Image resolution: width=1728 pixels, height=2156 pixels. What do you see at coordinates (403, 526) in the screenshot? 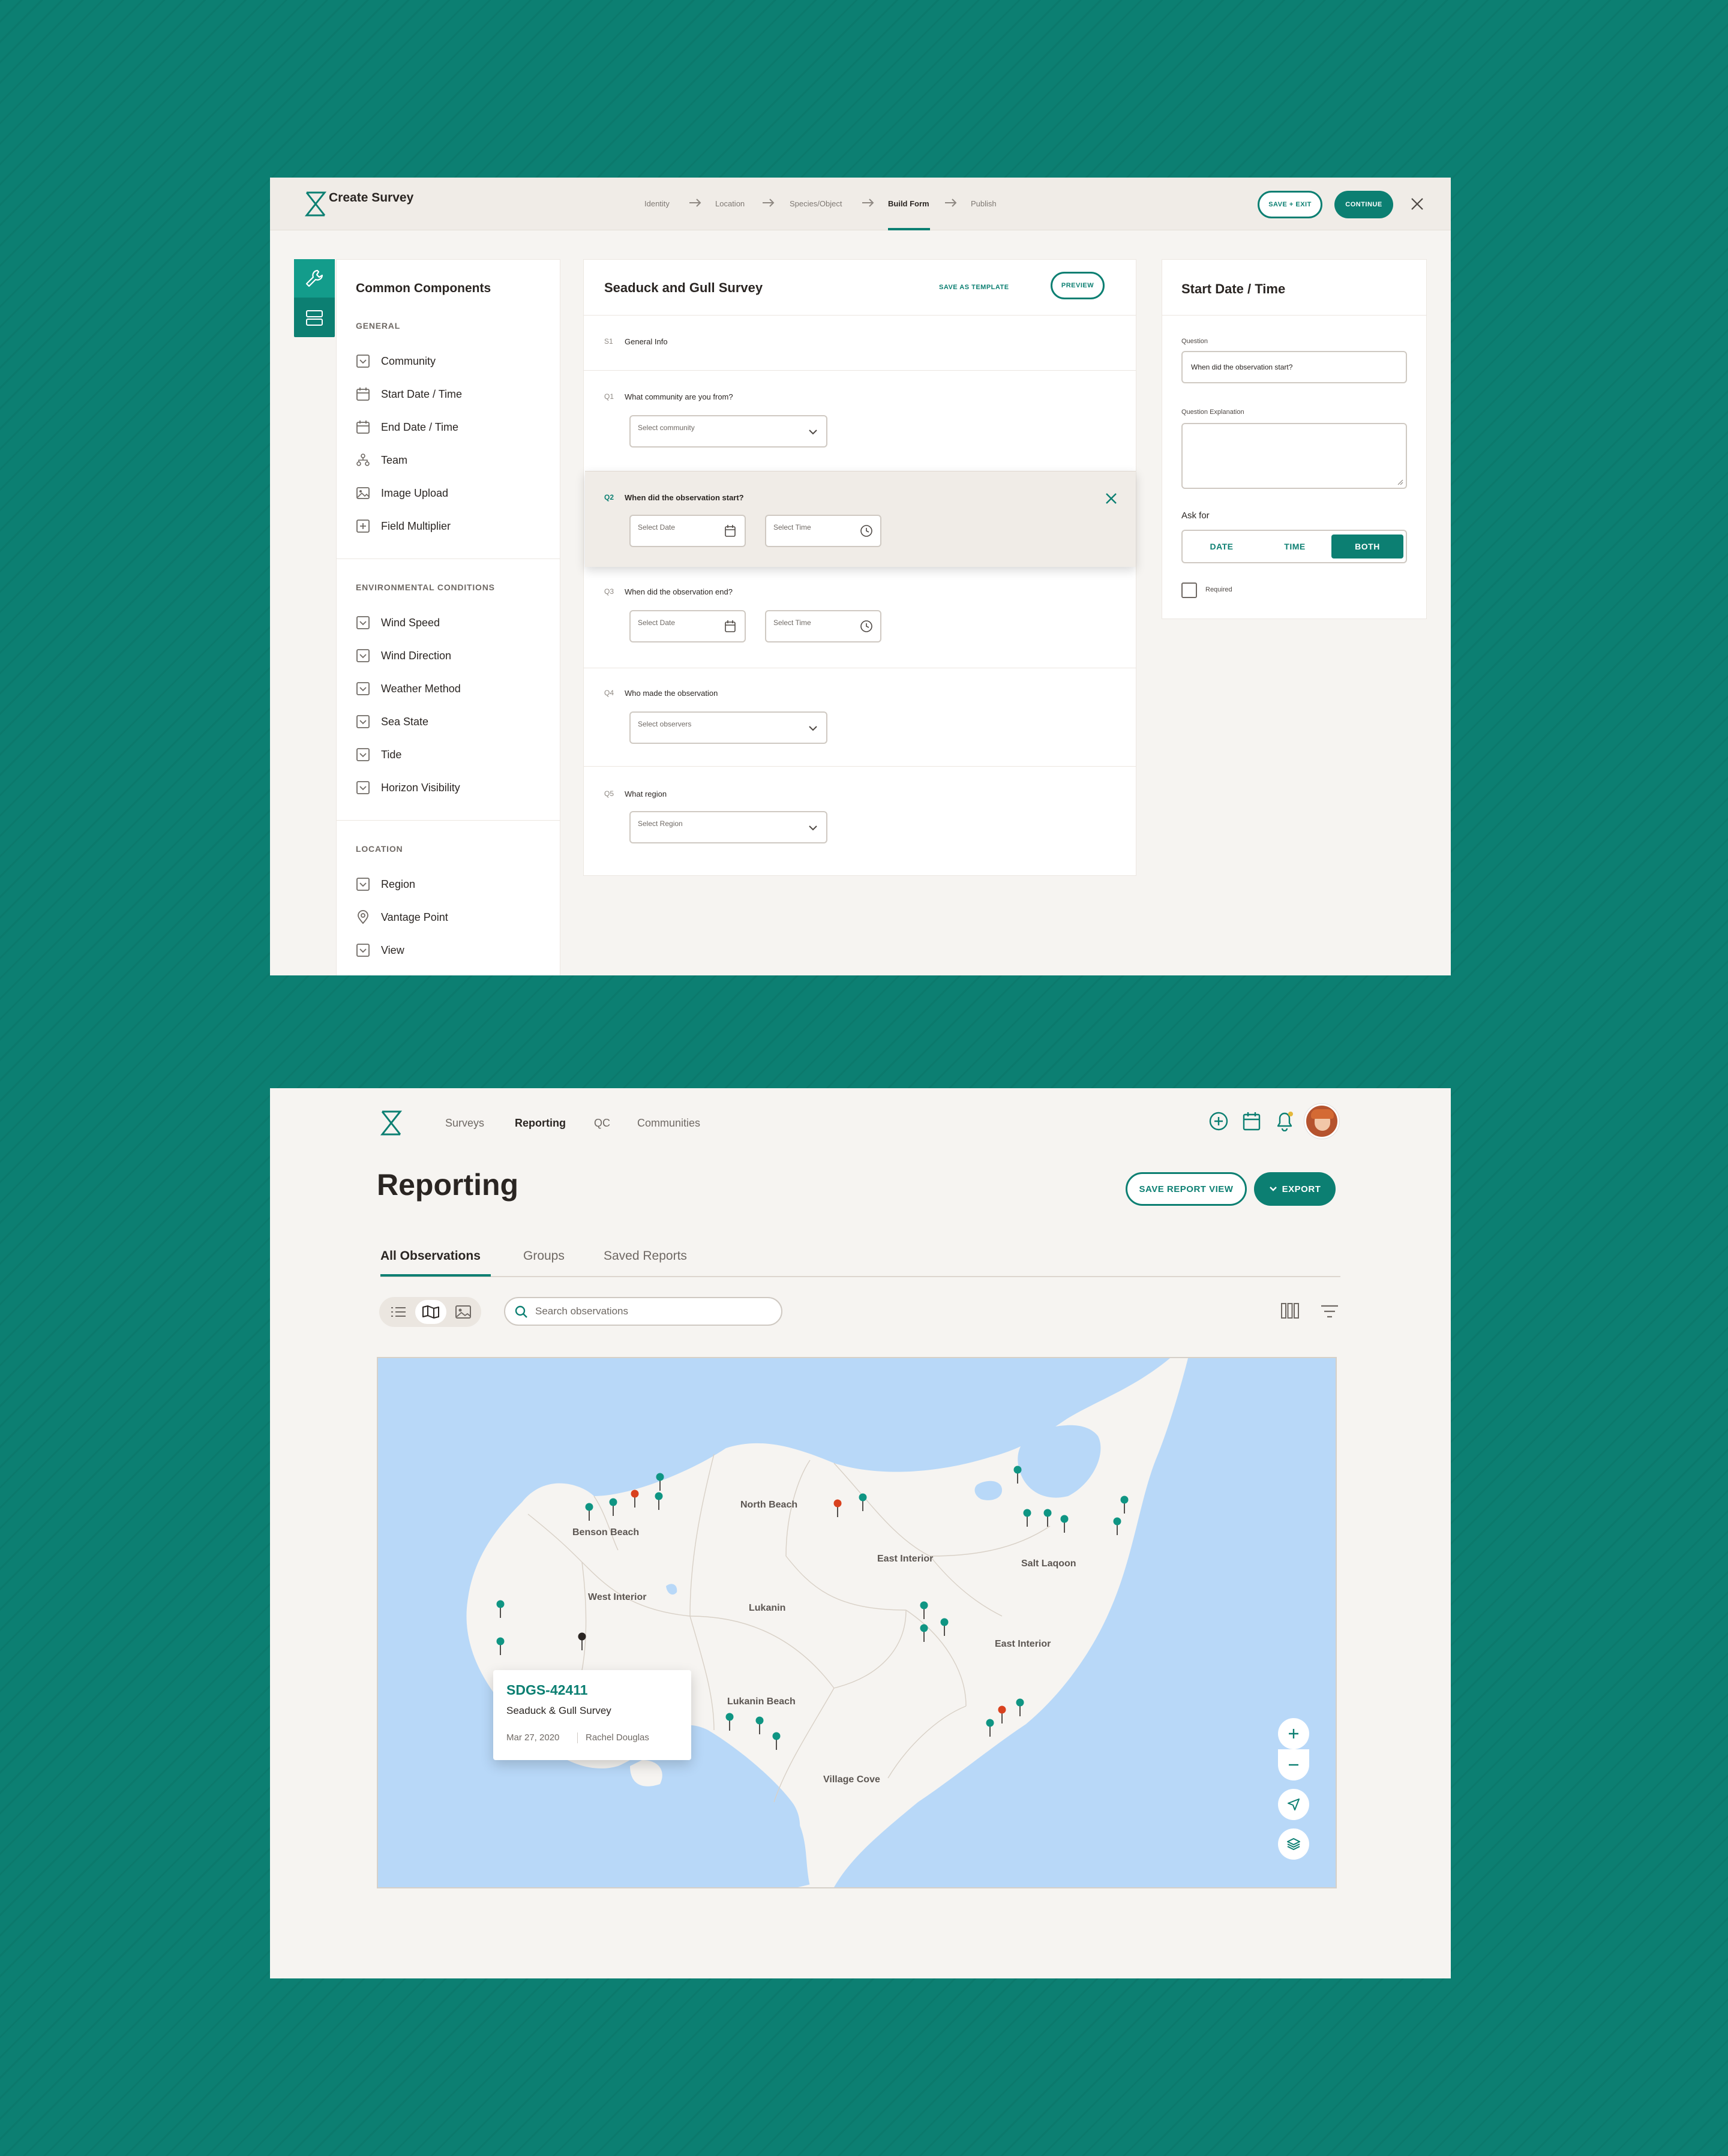
I see `component-field-multiplier: Field Multiplier` at bounding box center [403, 526].